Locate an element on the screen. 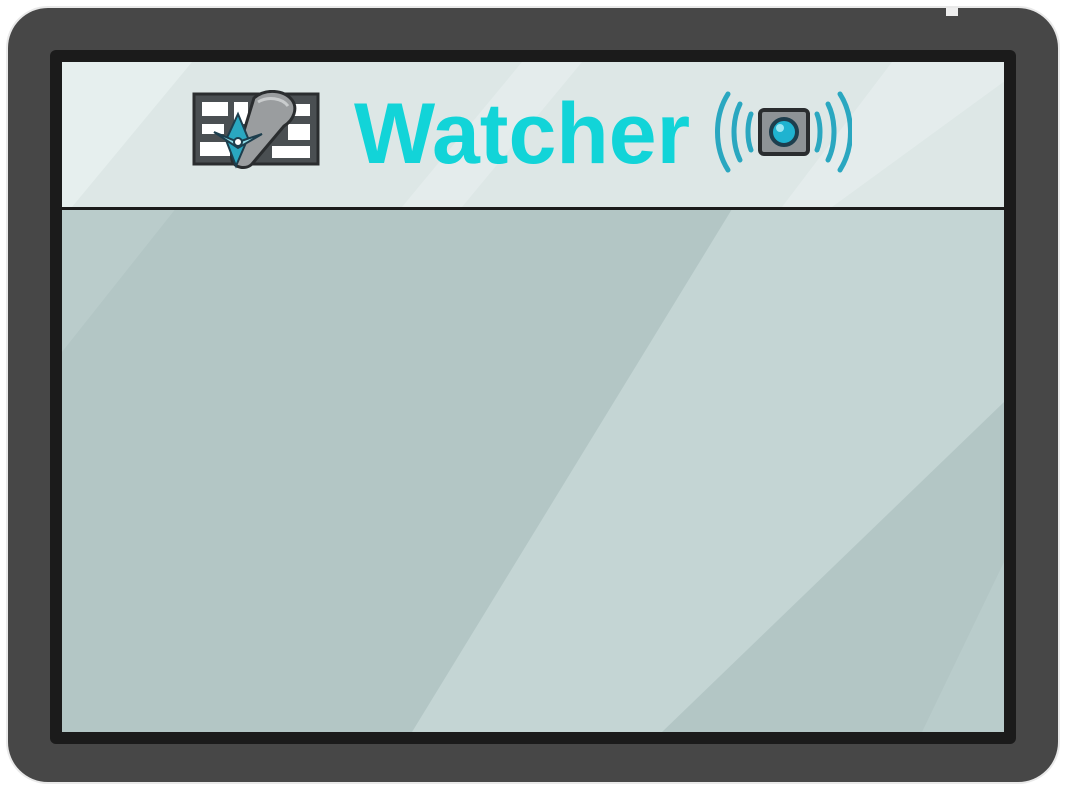 Image resolution: width=1065 pixels, height=790 pixels. app-title: Watcher is located at coordinates (522, 134).